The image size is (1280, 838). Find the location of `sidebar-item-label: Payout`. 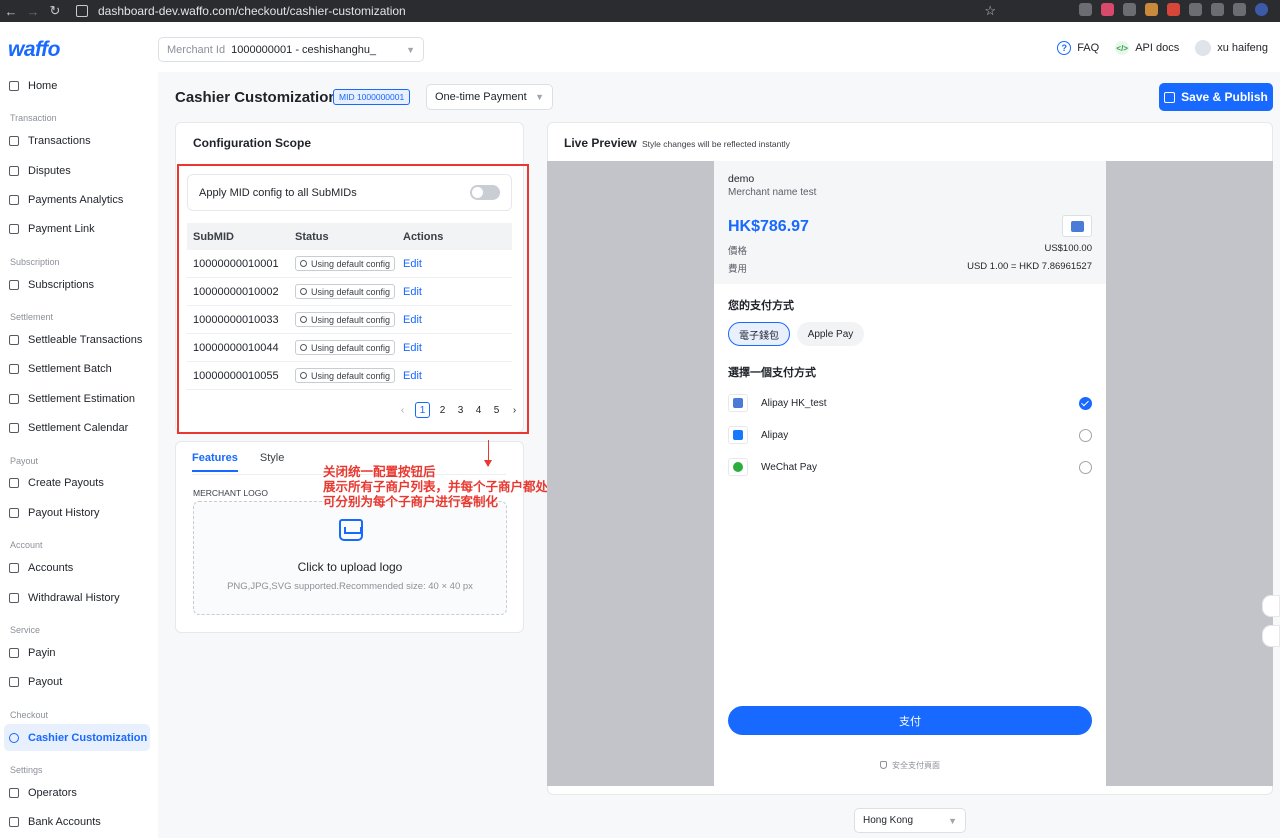

sidebar-item-label: Payout is located at coordinates (45, 681).